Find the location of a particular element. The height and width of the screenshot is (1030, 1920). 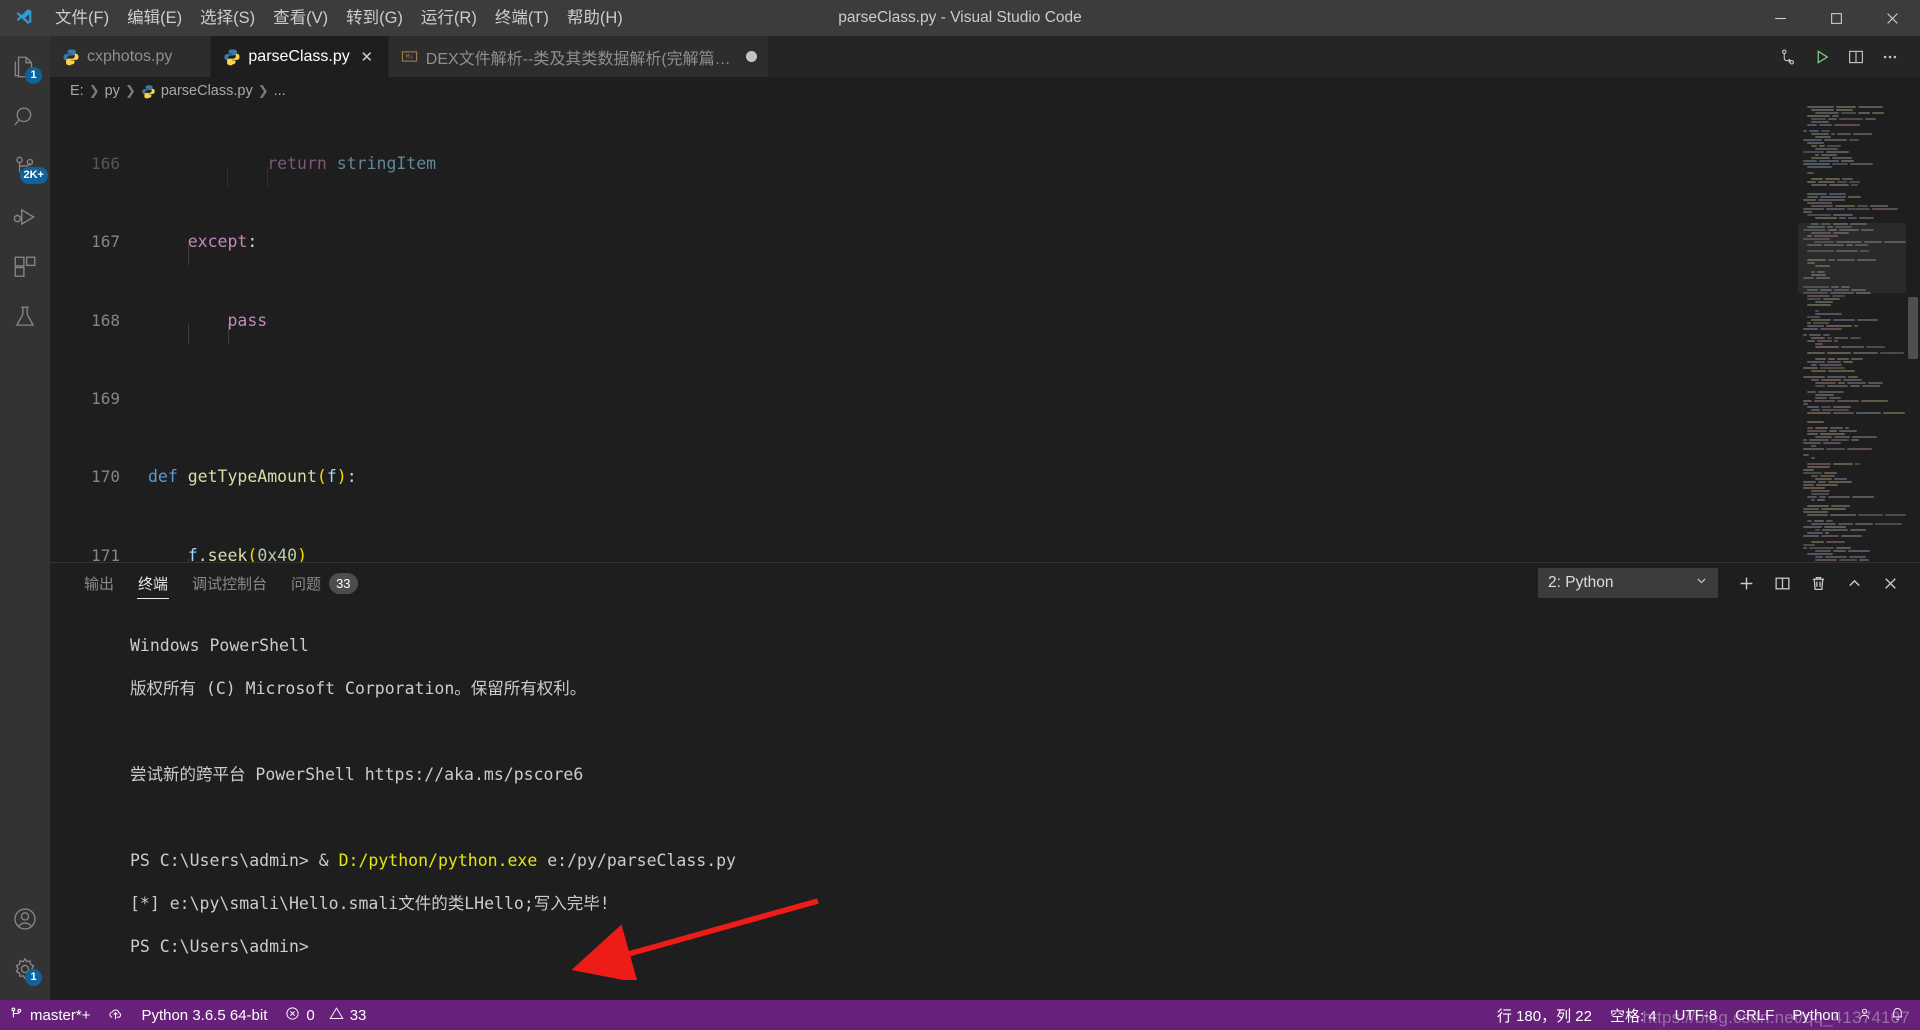

split-editor-button is located at coordinates (1856, 57).